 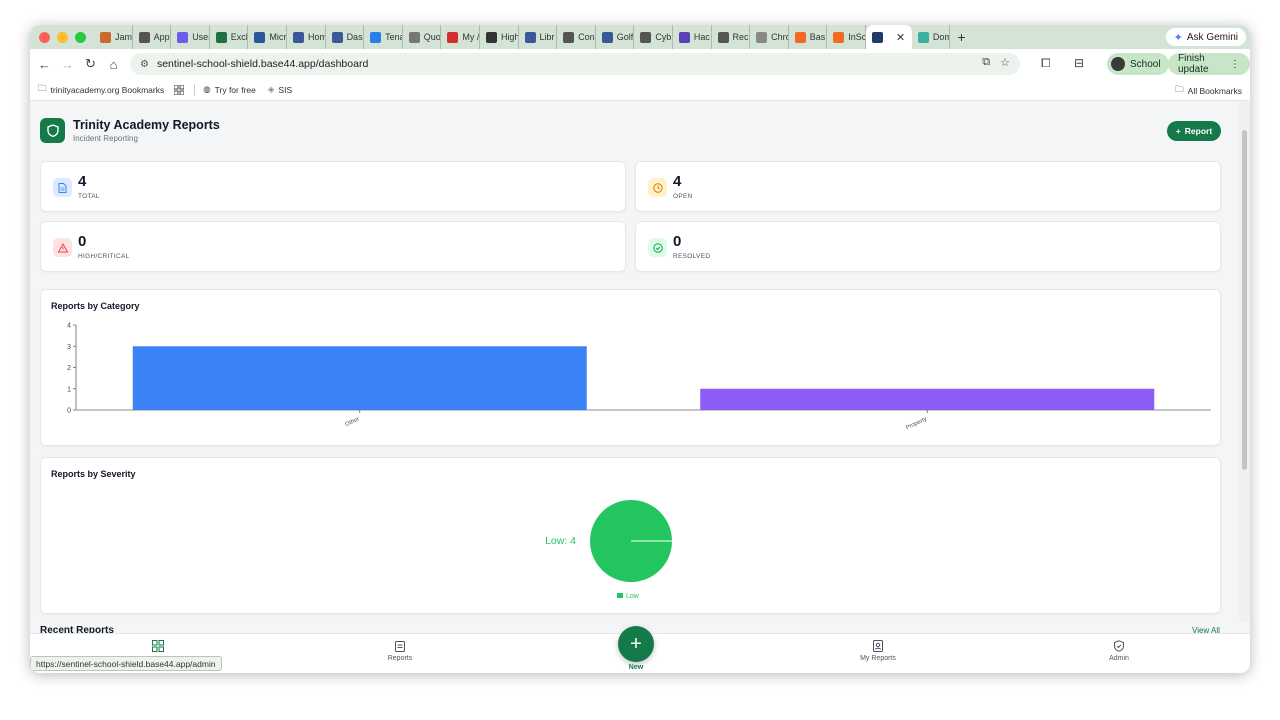 What do you see at coordinates (780, 37) in the screenshot?
I see `tab-label: Chro` at bounding box center [780, 37].